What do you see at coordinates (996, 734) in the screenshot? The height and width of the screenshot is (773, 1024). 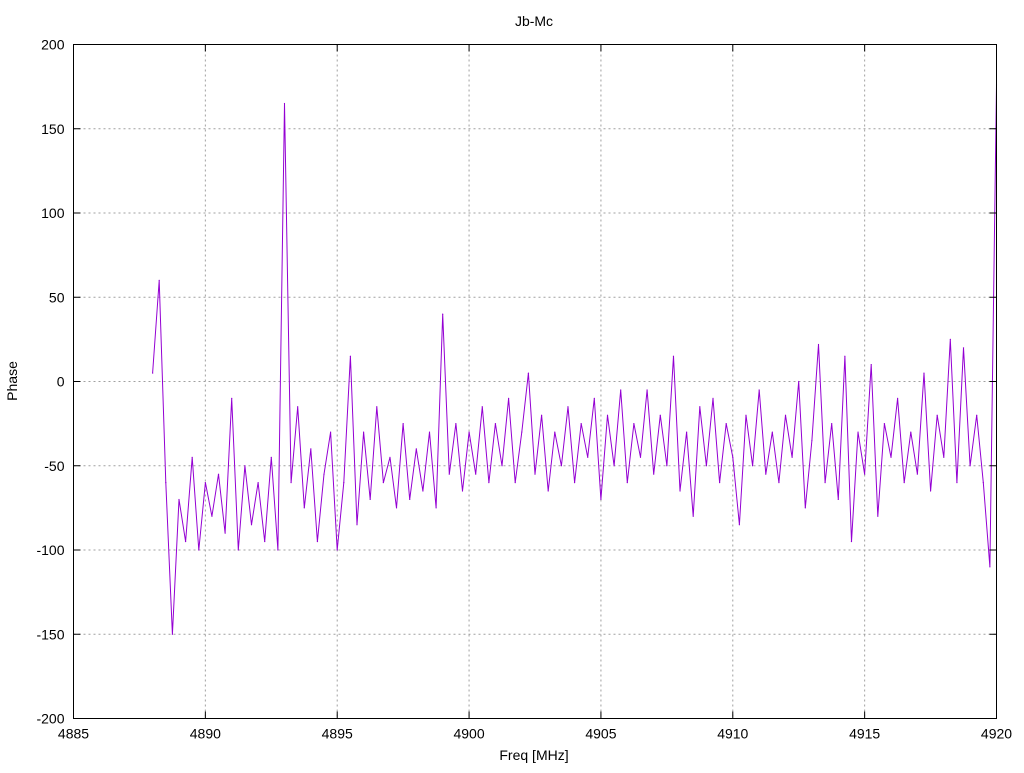 I see `x-tick-label: 4920` at bounding box center [996, 734].